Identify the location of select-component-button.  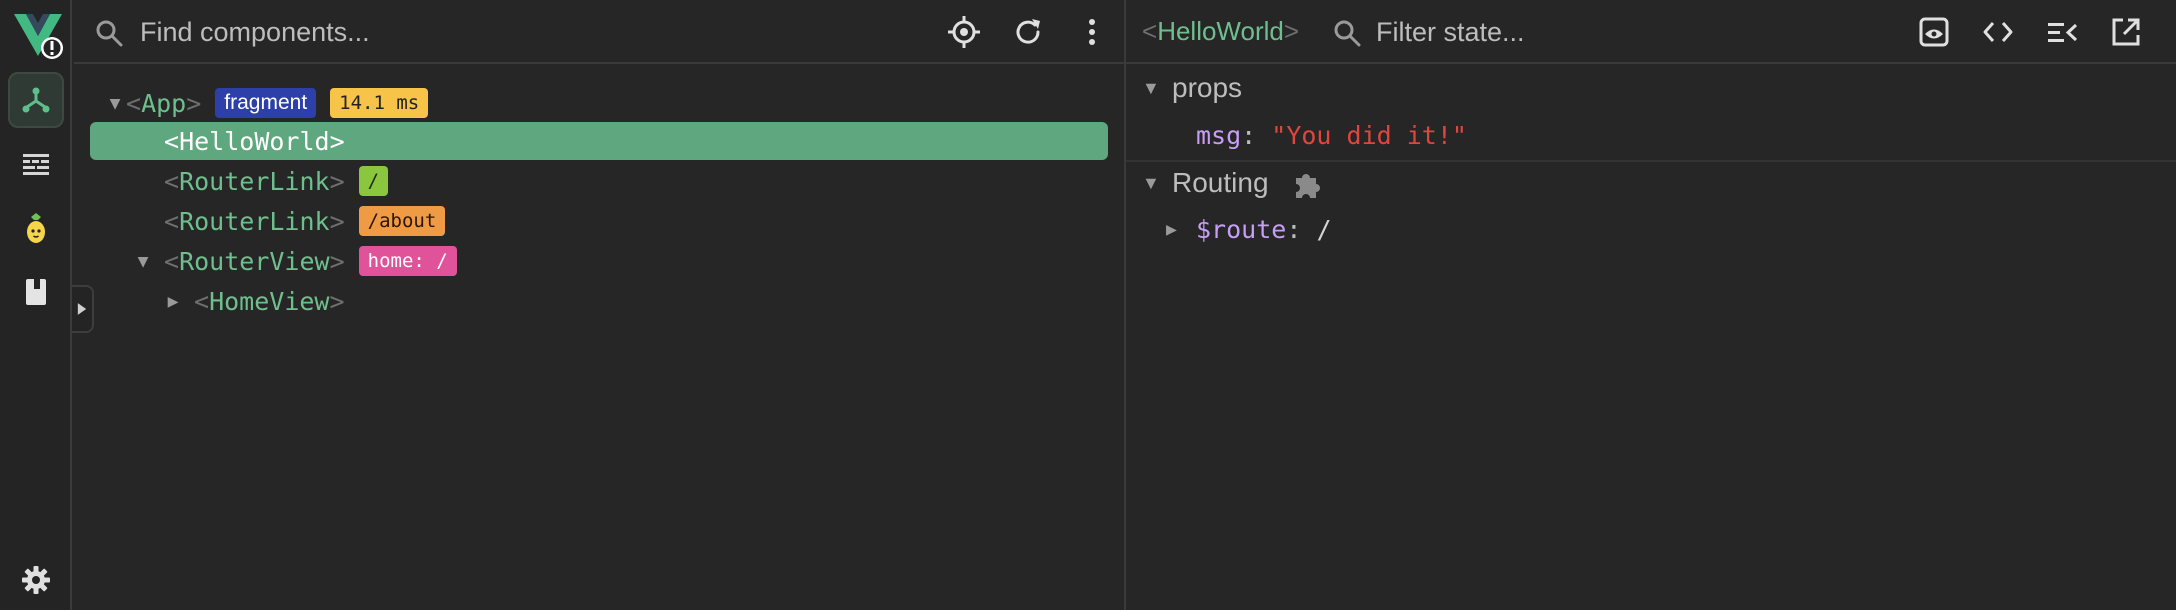
(964, 32).